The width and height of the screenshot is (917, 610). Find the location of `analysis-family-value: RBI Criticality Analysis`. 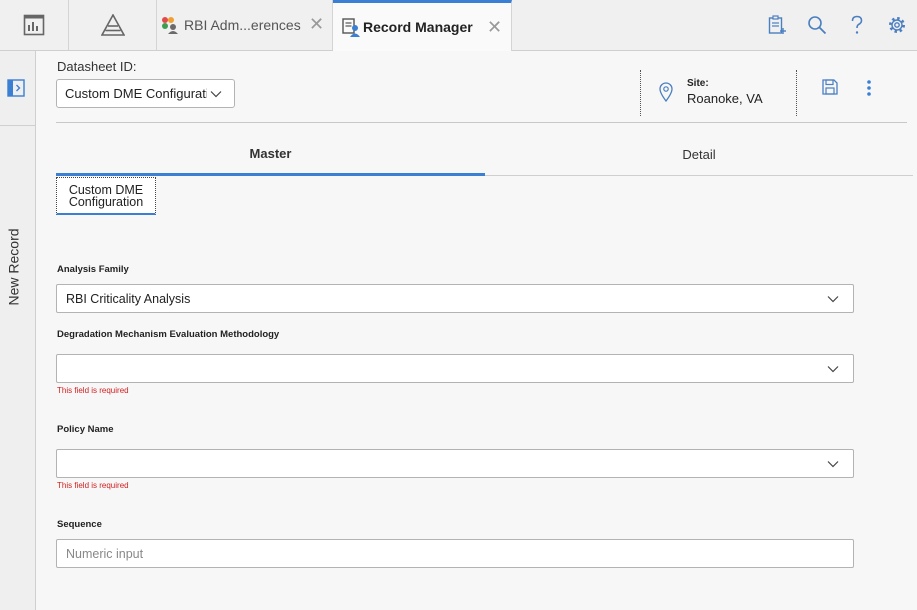

analysis-family-value: RBI Criticality Analysis is located at coordinates (128, 298).